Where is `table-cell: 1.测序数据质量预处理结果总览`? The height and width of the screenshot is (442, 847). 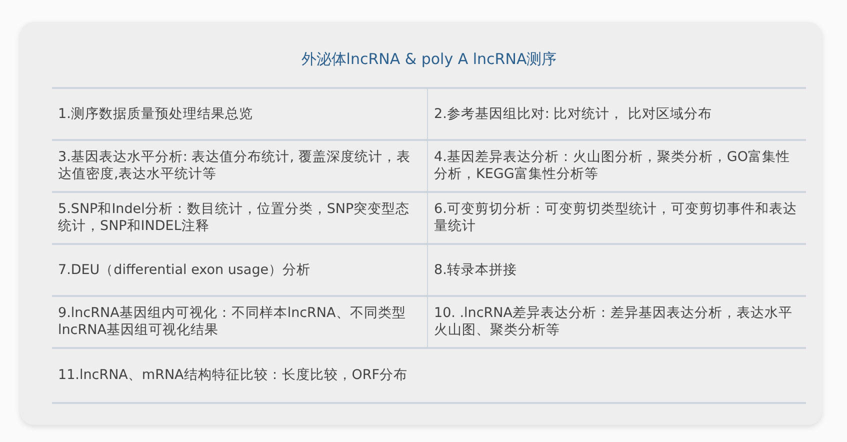 table-cell: 1.测序数据质量预处理结果总览 is located at coordinates (240, 114).